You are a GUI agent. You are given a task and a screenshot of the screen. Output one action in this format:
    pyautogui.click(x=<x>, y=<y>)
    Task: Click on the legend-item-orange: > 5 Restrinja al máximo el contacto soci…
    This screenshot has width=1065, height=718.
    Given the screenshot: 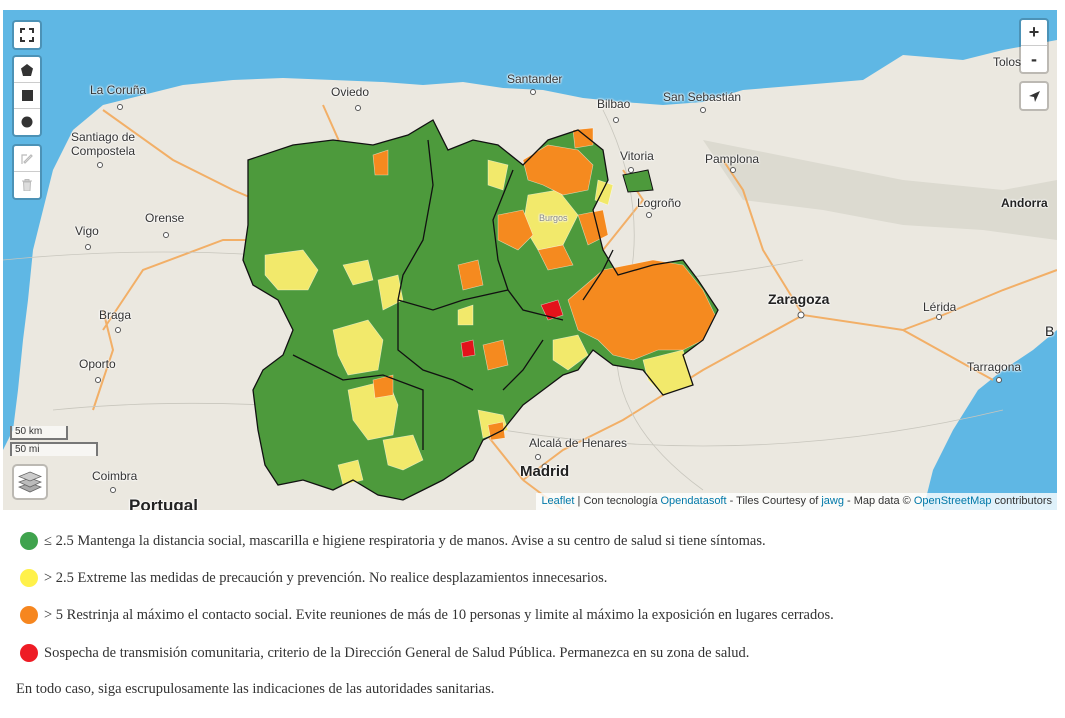 What is the action you would take?
    pyautogui.click(x=427, y=615)
    